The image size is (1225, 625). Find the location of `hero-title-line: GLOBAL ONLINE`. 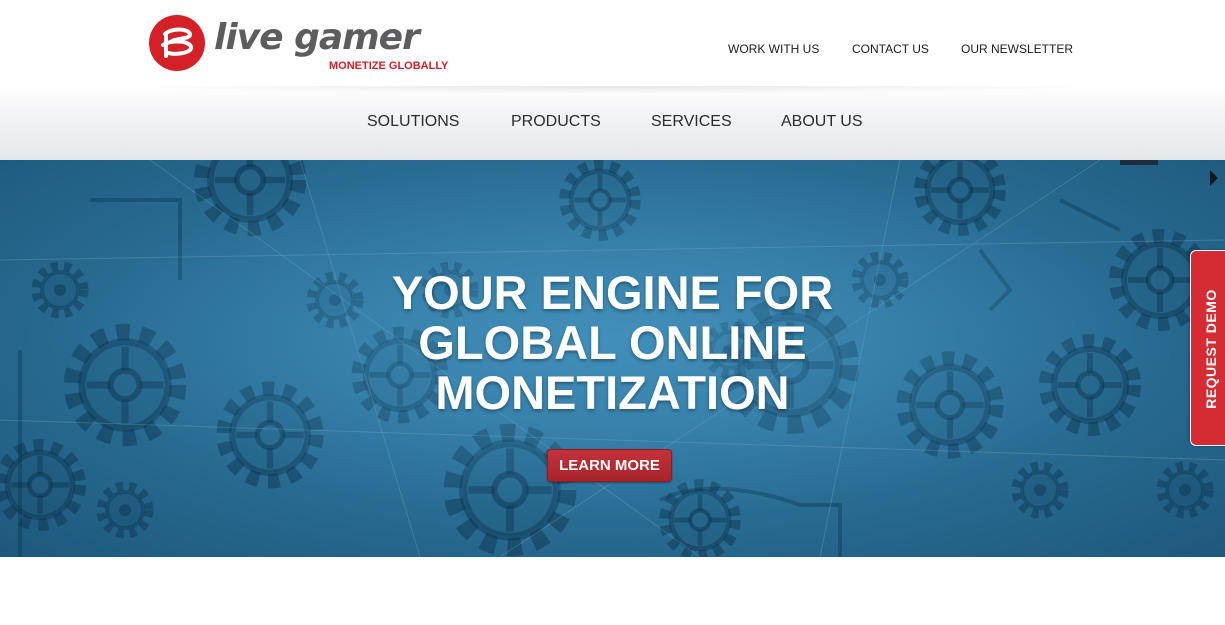

hero-title-line: GLOBAL ONLINE is located at coordinates (612, 342).